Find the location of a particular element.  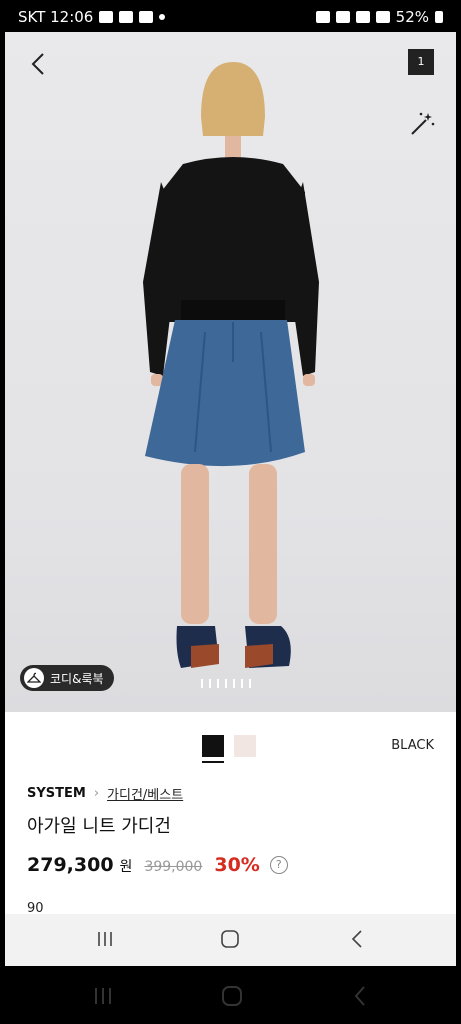

color-swatch-cream is located at coordinates (245, 746).